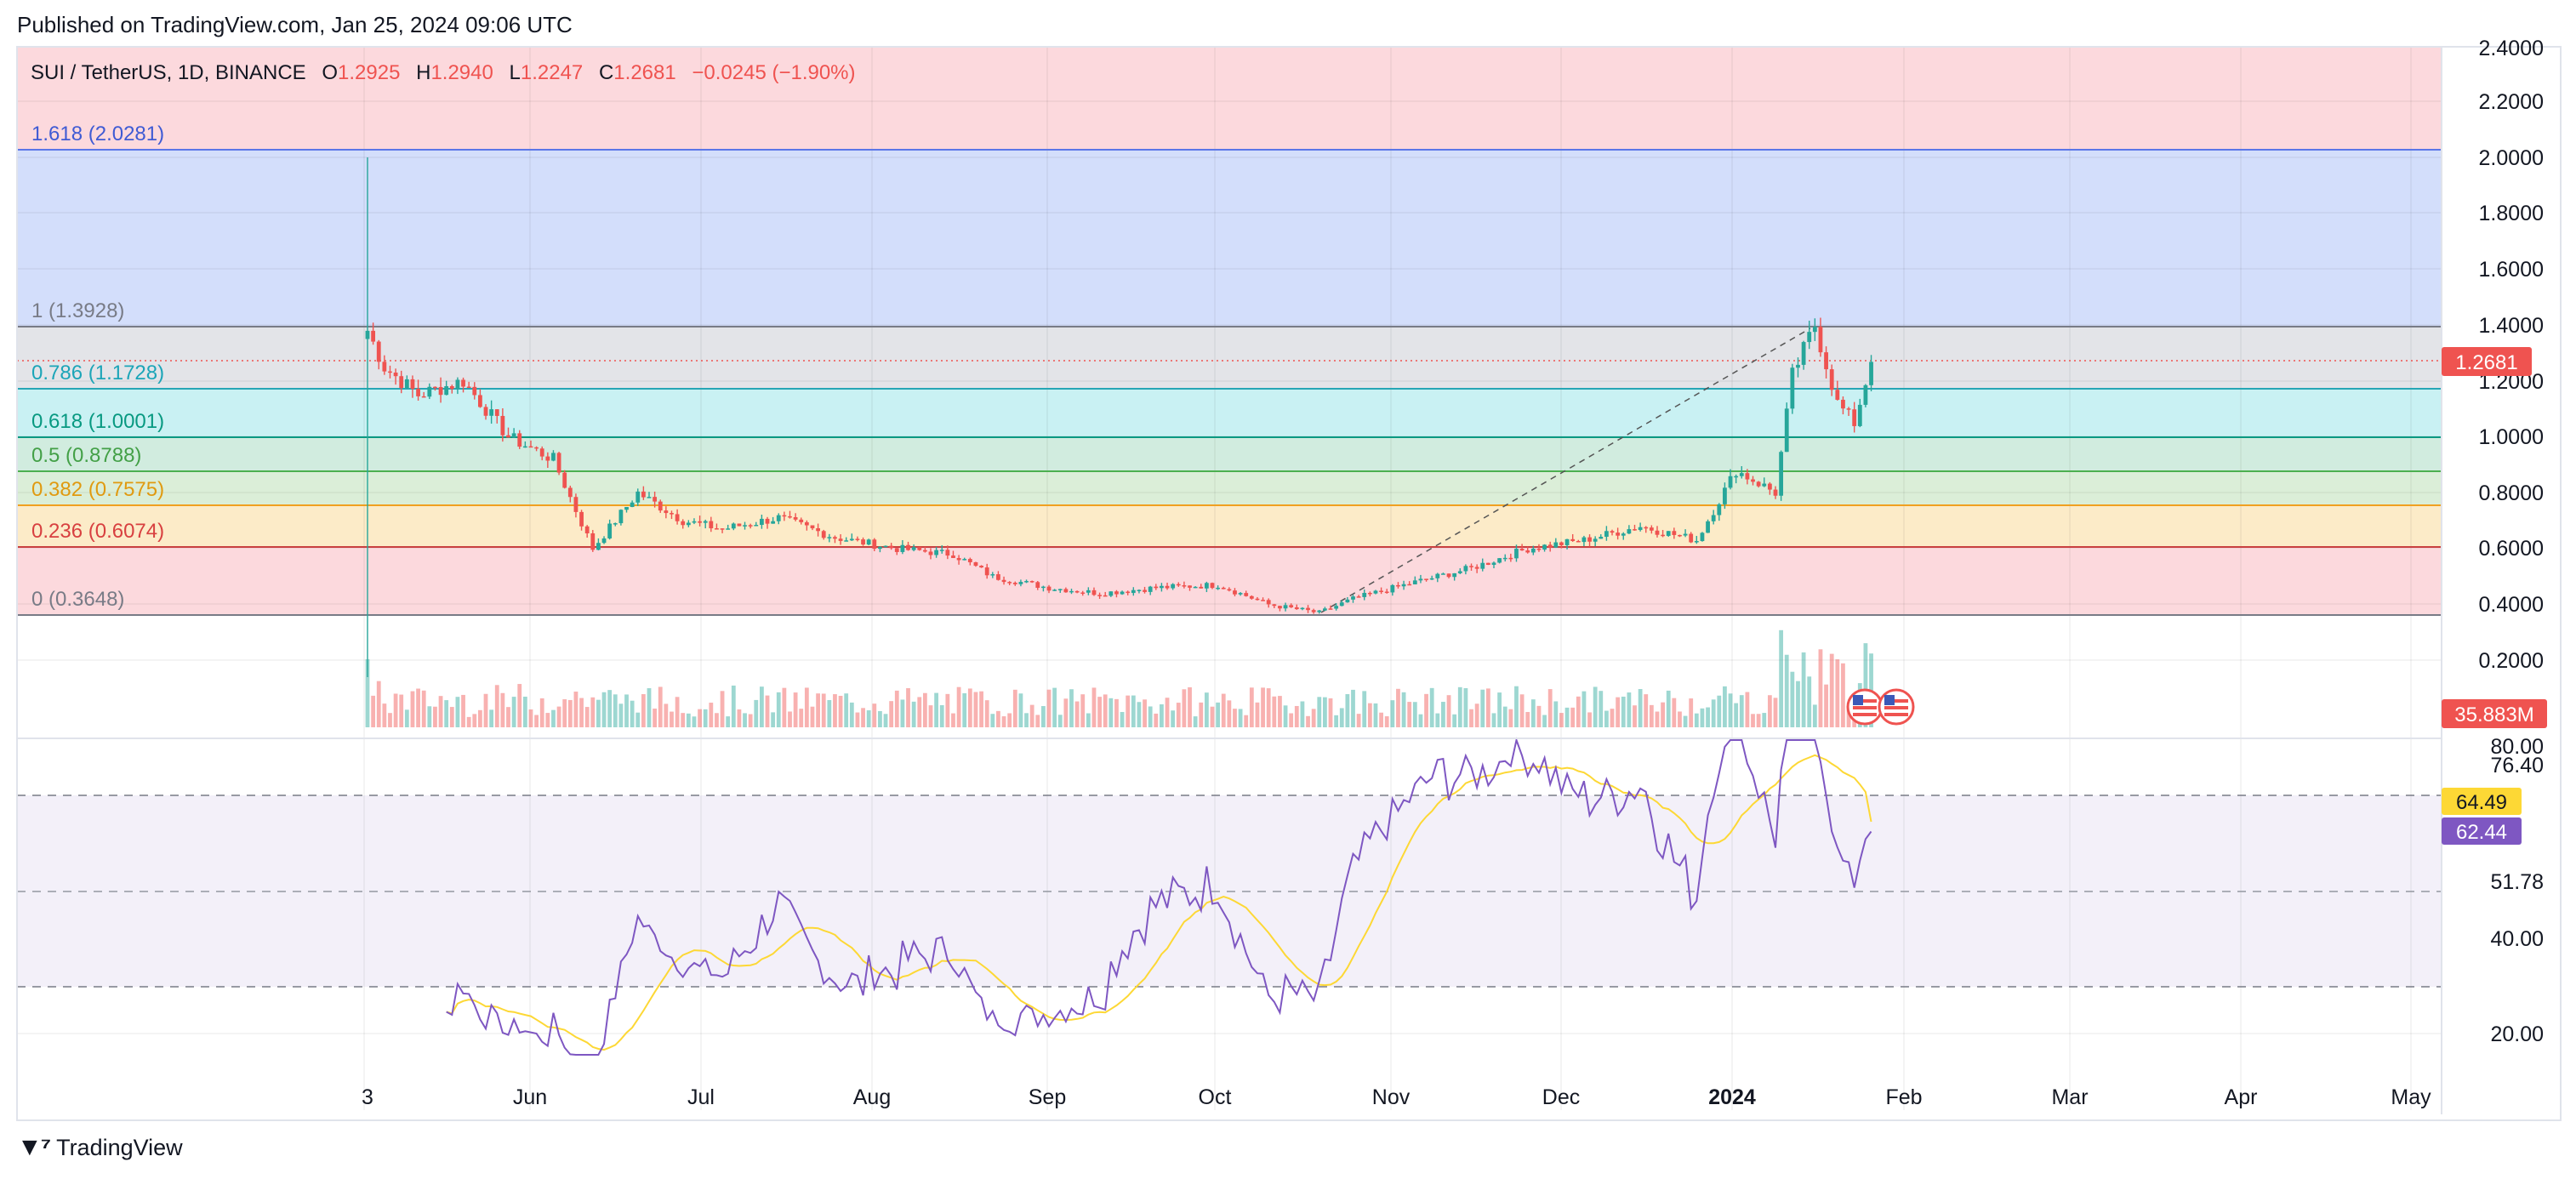 This screenshot has width=2576, height=1179. Describe the element at coordinates (34, 1147) in the screenshot. I see `tradingview-logo-icon: ▼⁷` at that location.